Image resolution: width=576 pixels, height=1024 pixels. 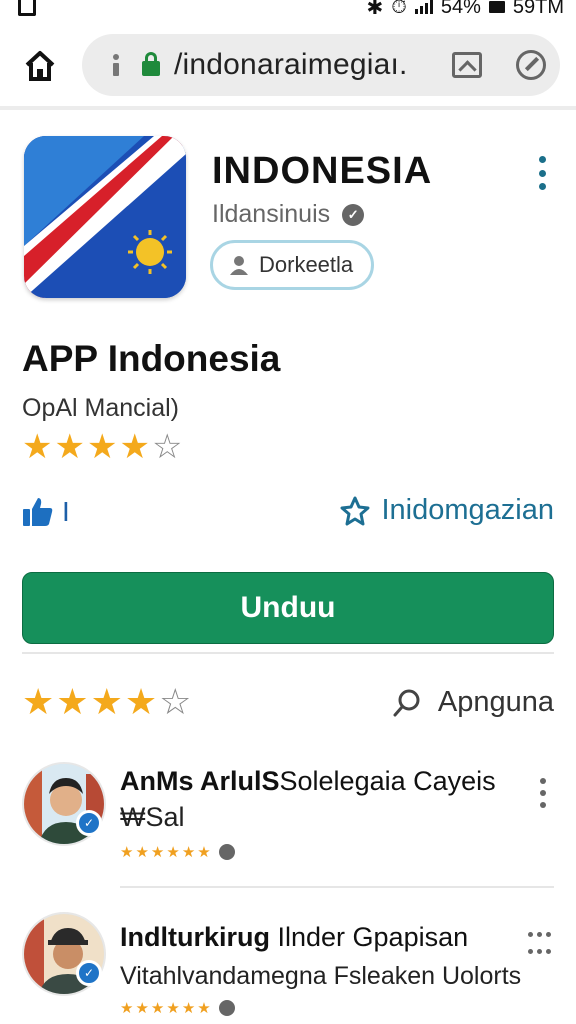 What do you see at coordinates (354, 510) in the screenshot?
I see `star-outline-icon` at bounding box center [354, 510].